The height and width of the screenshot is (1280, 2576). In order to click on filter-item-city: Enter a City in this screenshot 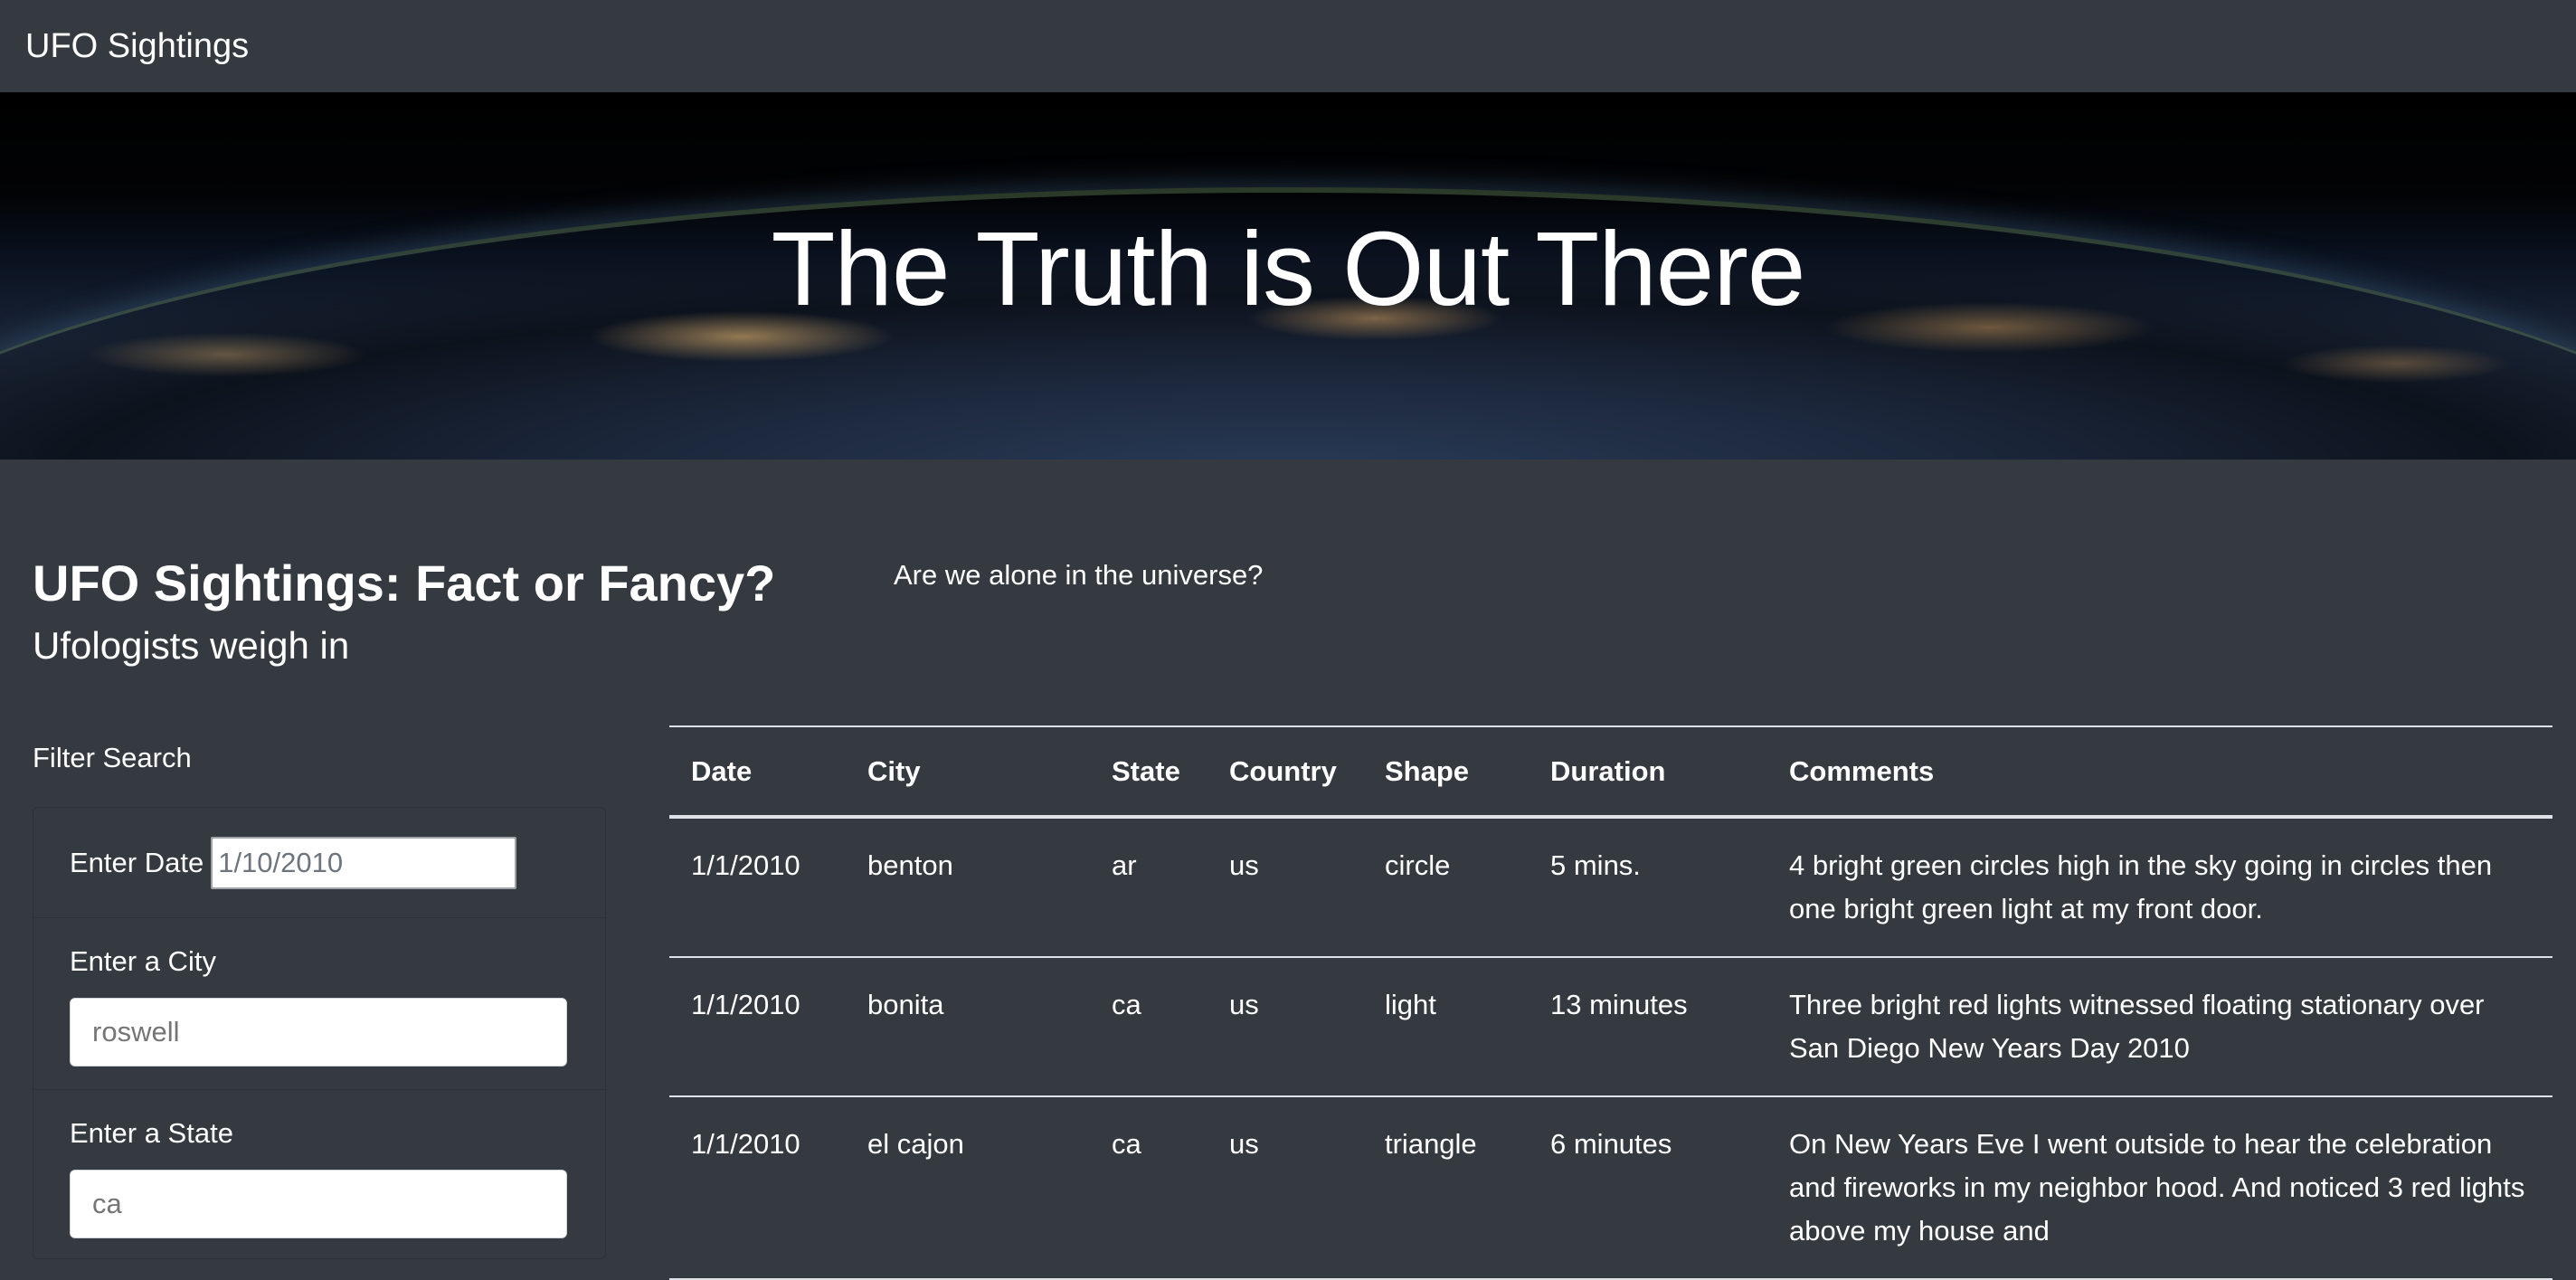, I will do `click(319, 1004)`.